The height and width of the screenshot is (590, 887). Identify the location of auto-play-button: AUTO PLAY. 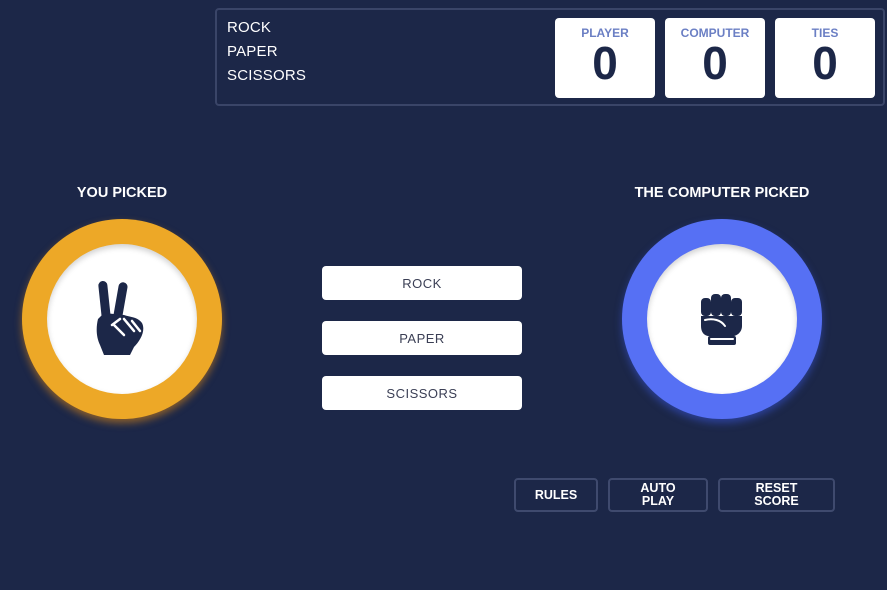
(658, 495).